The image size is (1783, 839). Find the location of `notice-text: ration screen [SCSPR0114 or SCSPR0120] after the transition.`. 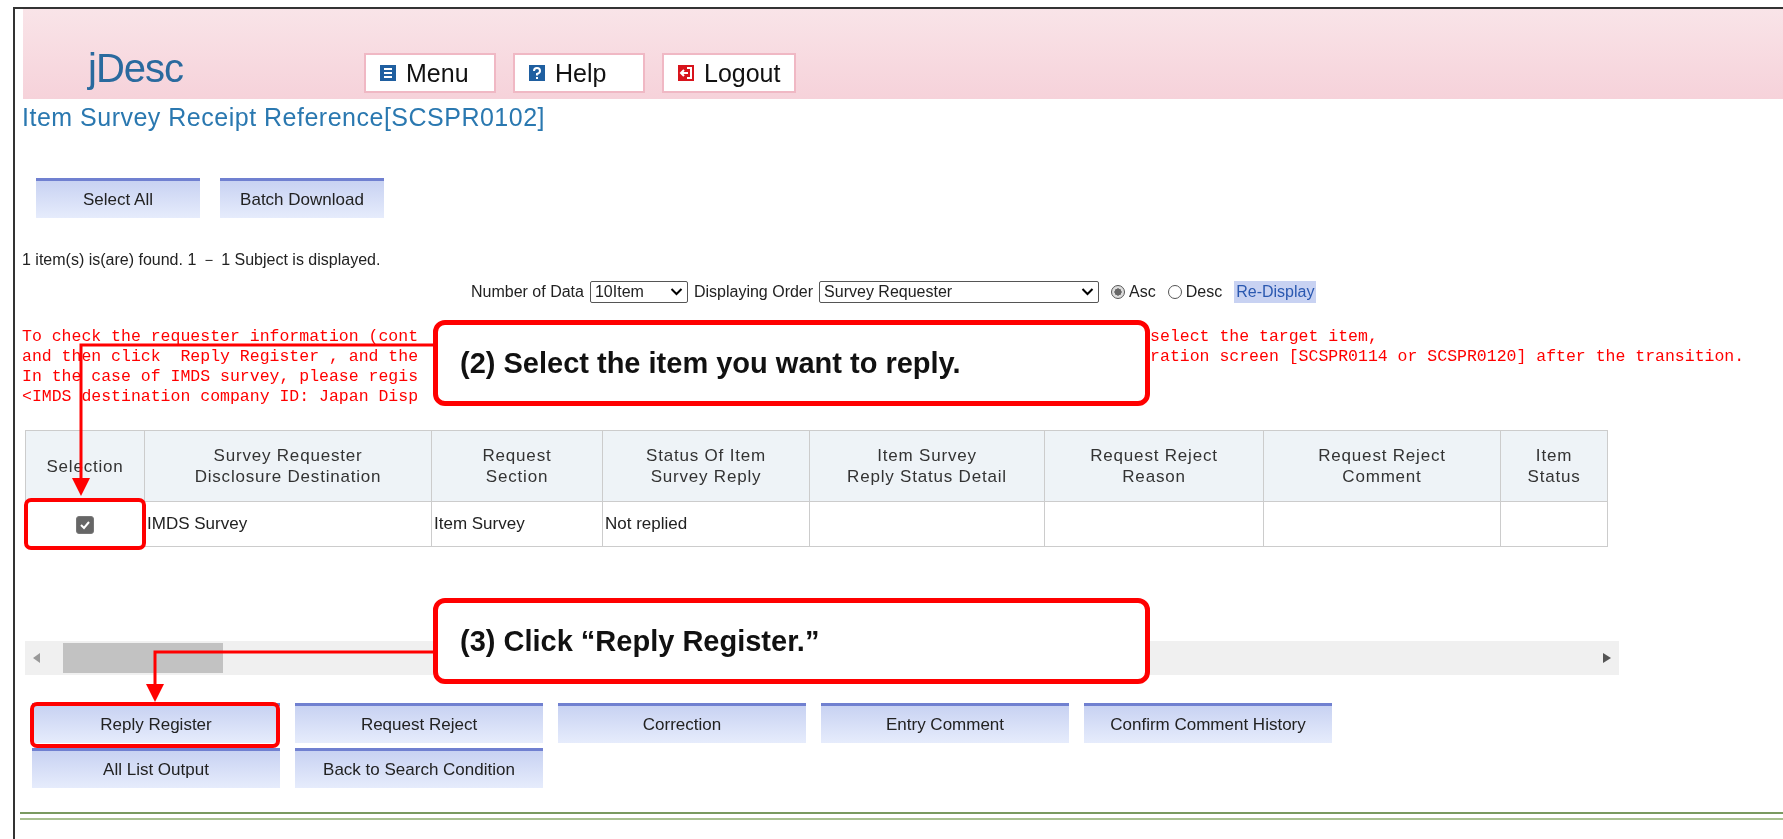

notice-text: ration screen [SCSPR0114 or SCSPR0120] after the transition. is located at coordinates (1447, 357).